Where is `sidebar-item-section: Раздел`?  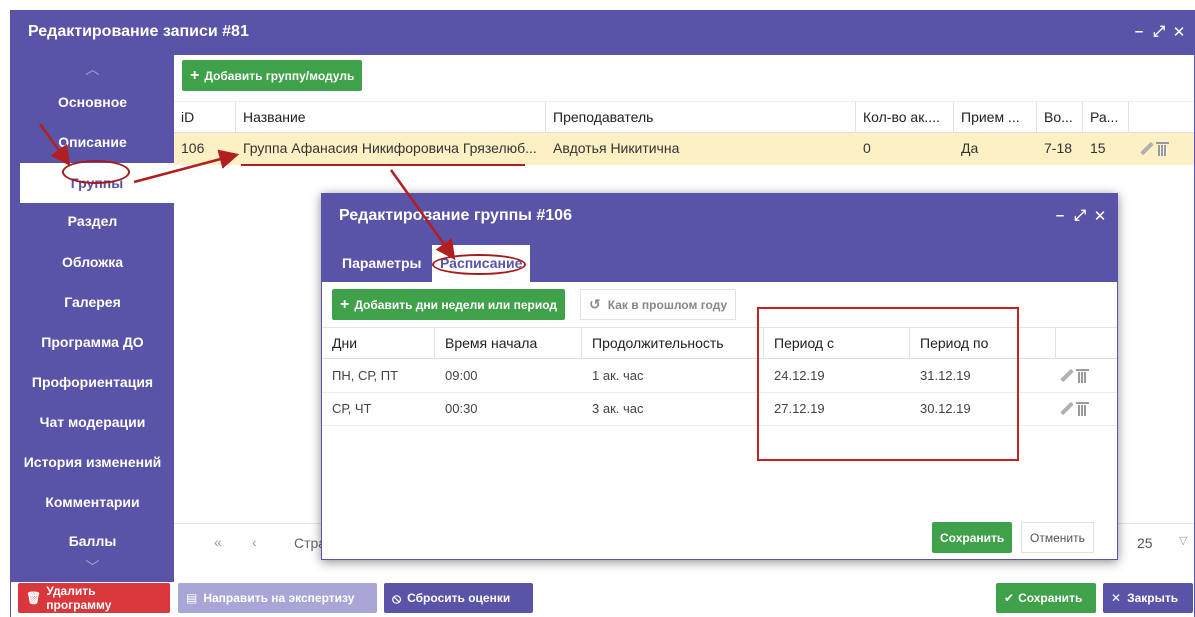
sidebar-item-section: Раздел is located at coordinates (92, 221).